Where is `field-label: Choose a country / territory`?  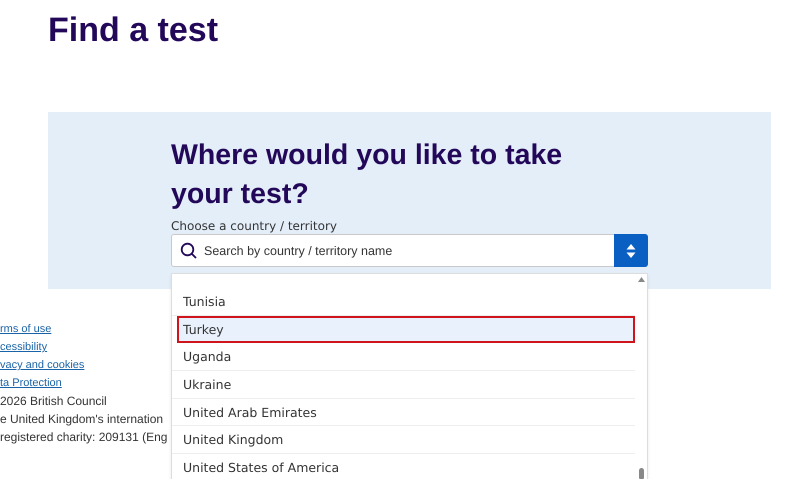
field-label: Choose a country / territory is located at coordinates (254, 226).